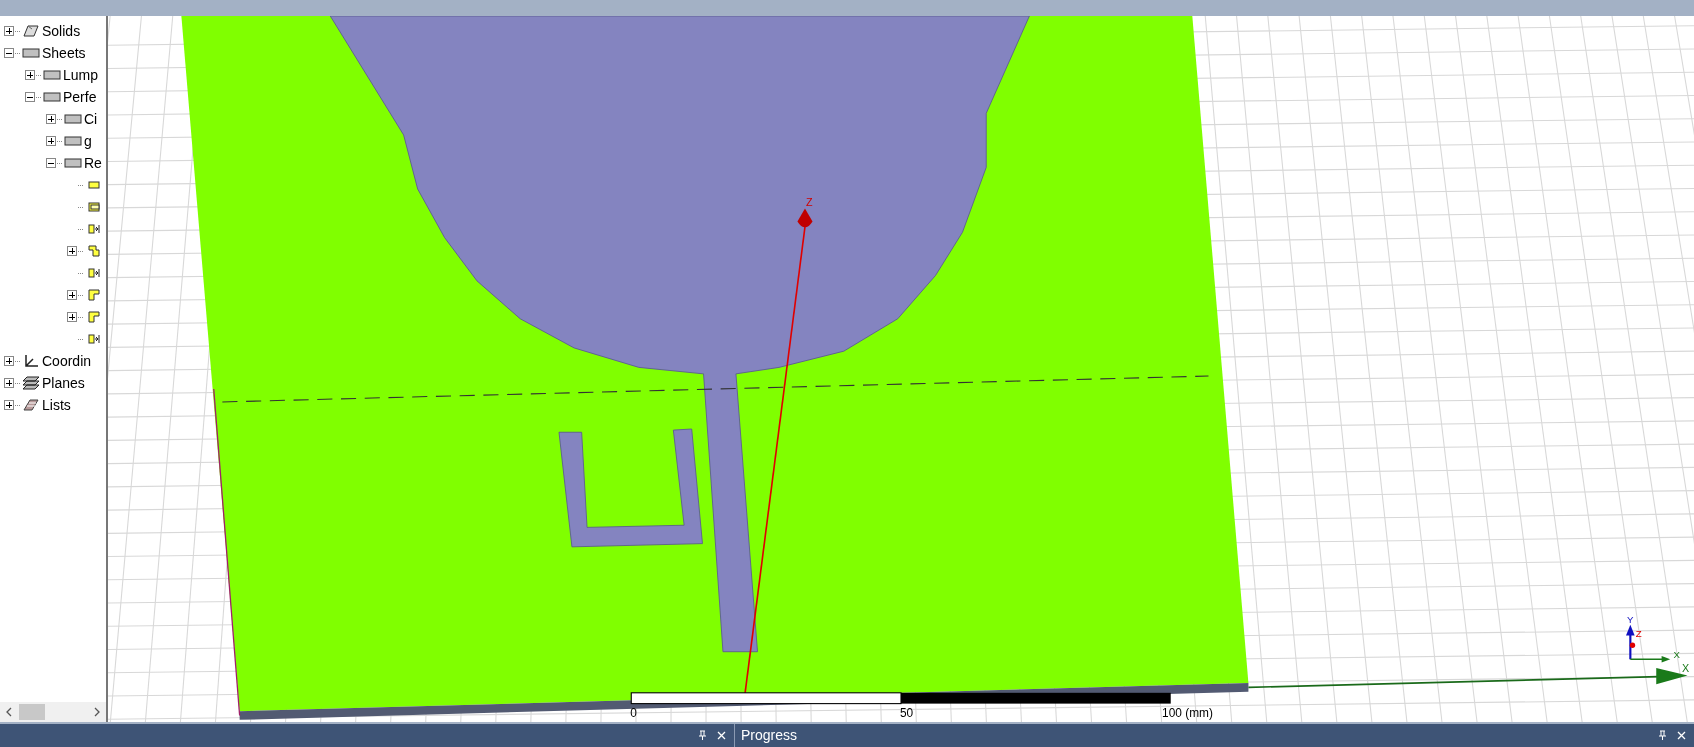 The width and height of the screenshot is (1694, 747). I want to click on panel-title: Progress, so click(769, 735).